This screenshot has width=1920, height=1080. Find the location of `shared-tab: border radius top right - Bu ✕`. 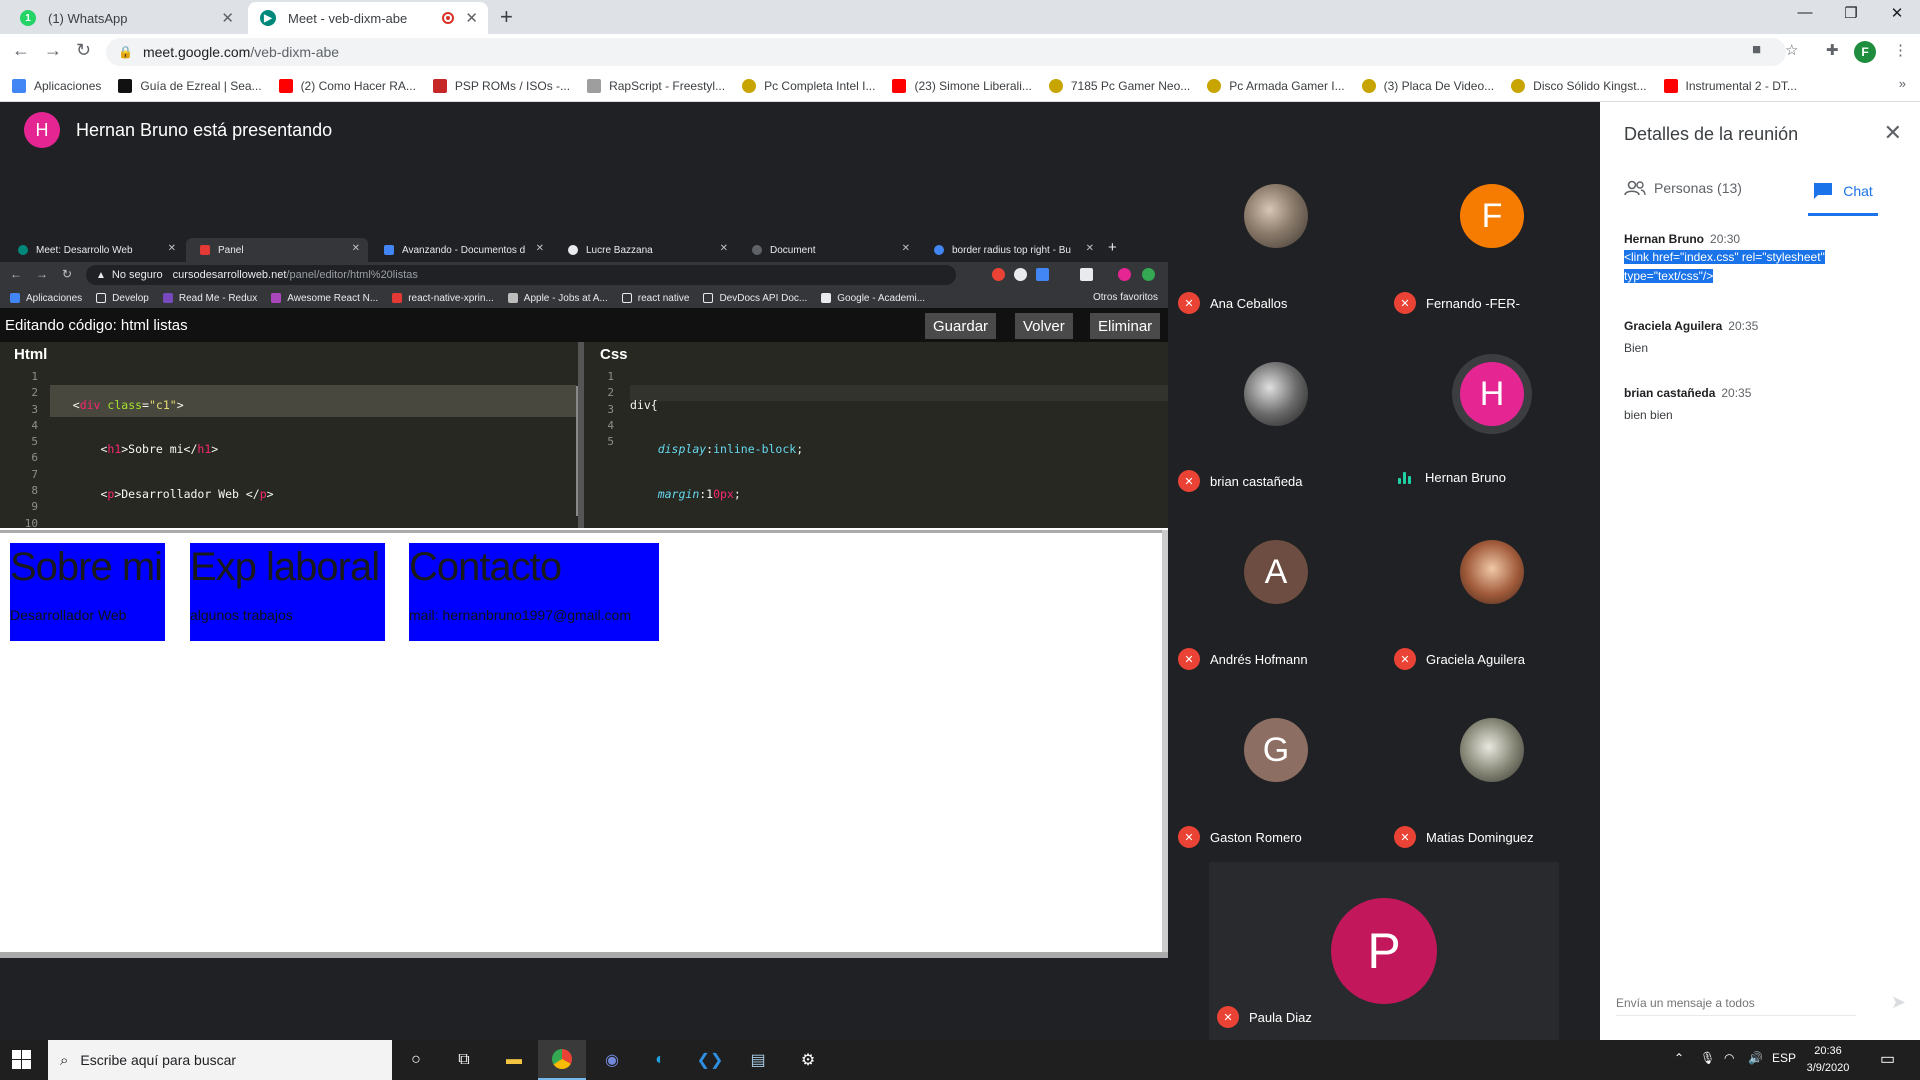

shared-tab: border radius top right - Bu ✕ is located at coordinates (1011, 250).